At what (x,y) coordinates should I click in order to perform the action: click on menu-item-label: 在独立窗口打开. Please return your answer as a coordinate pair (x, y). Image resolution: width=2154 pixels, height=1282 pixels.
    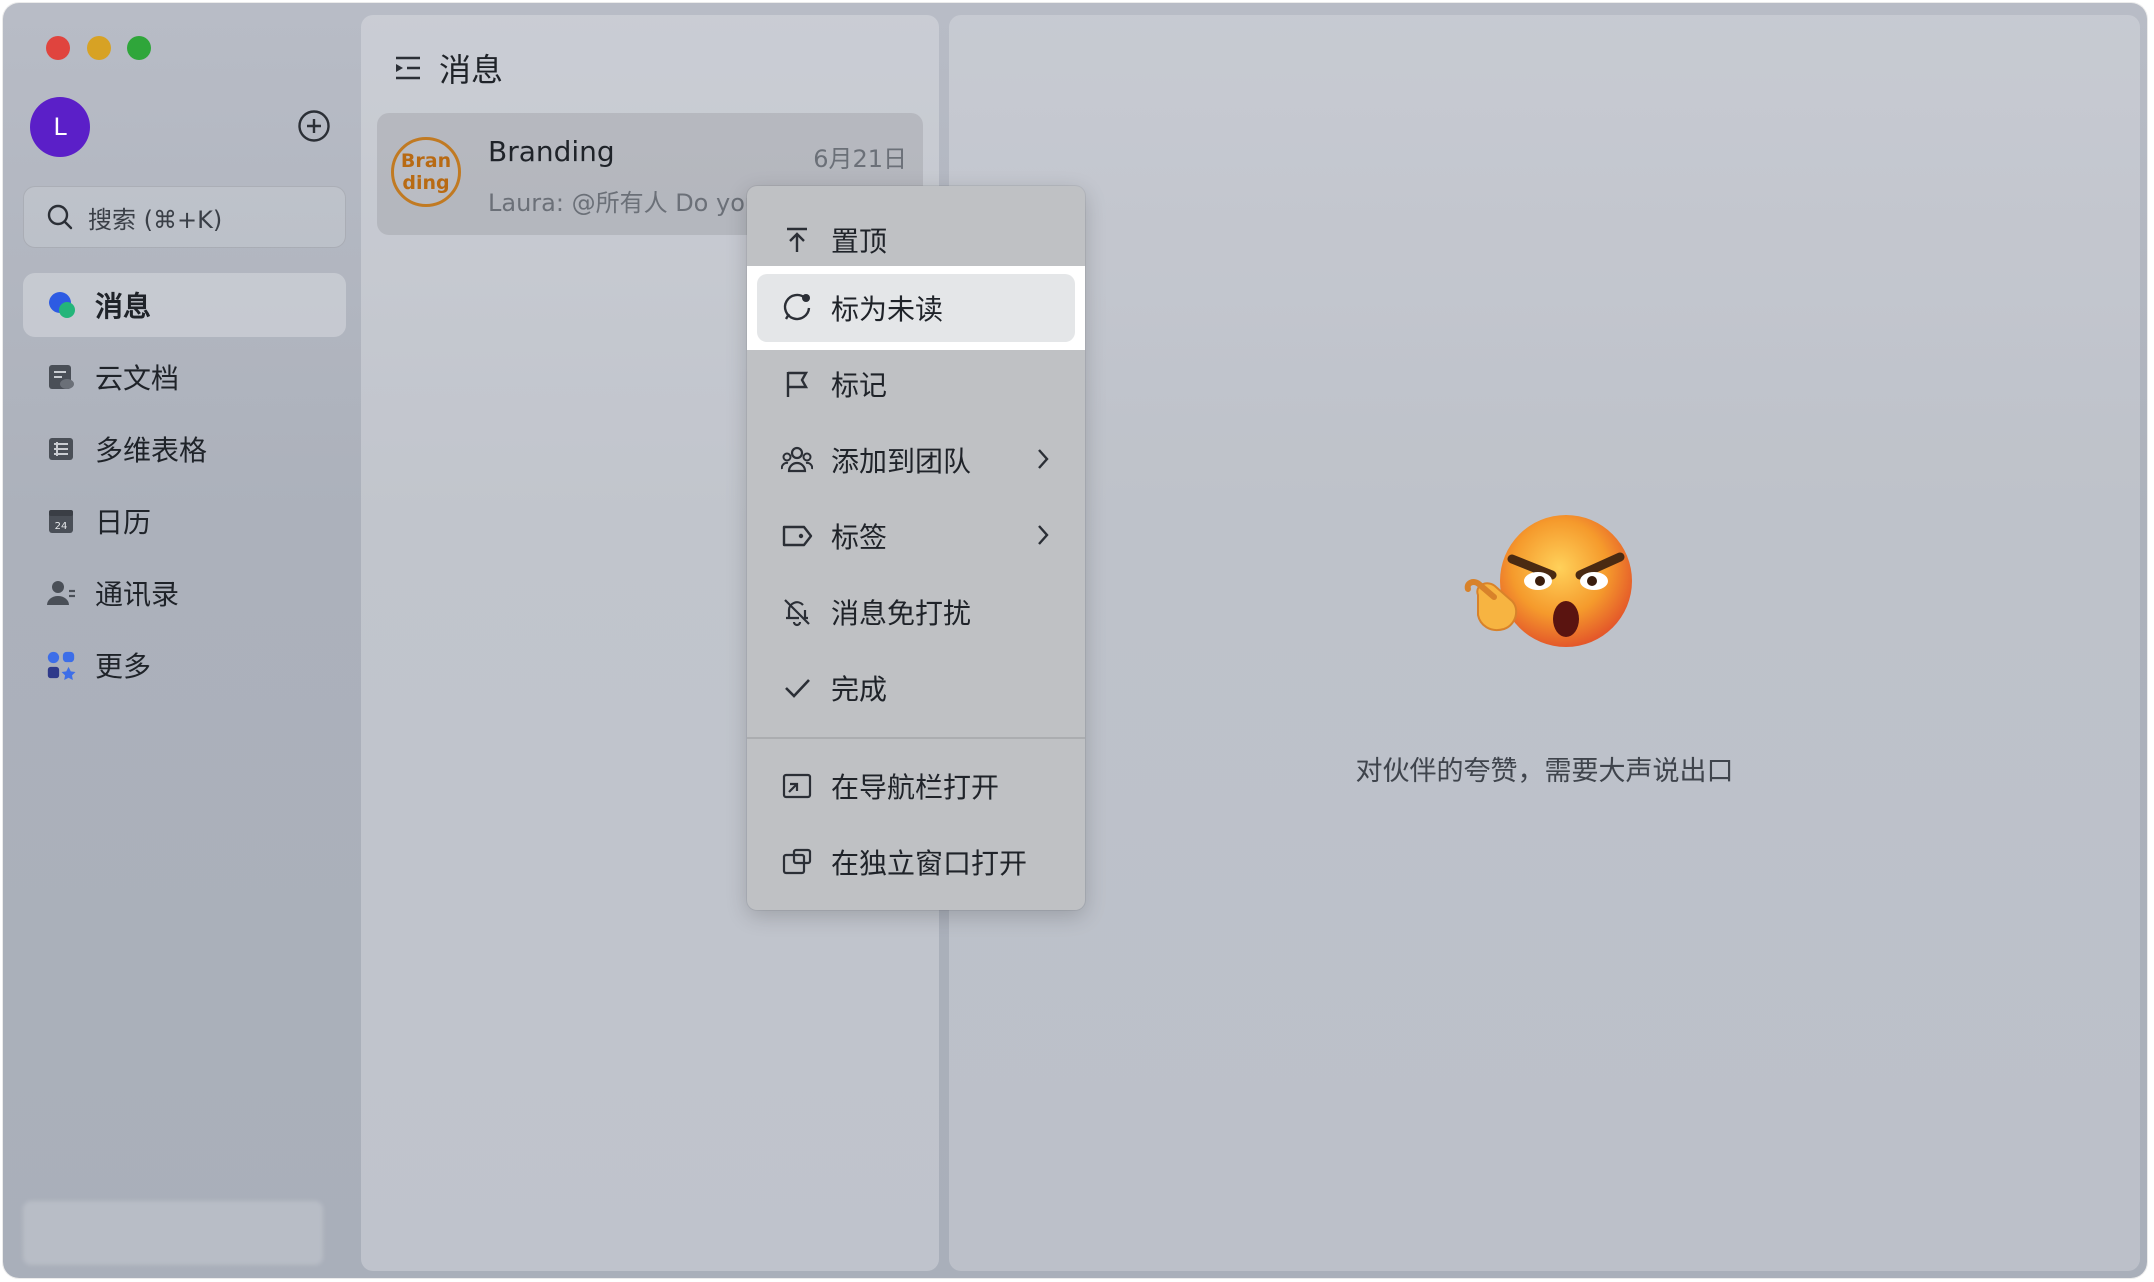
    Looking at the image, I should click on (929, 863).